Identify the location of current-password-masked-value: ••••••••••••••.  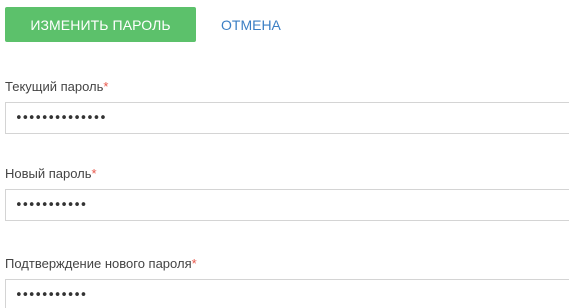
(61, 118).